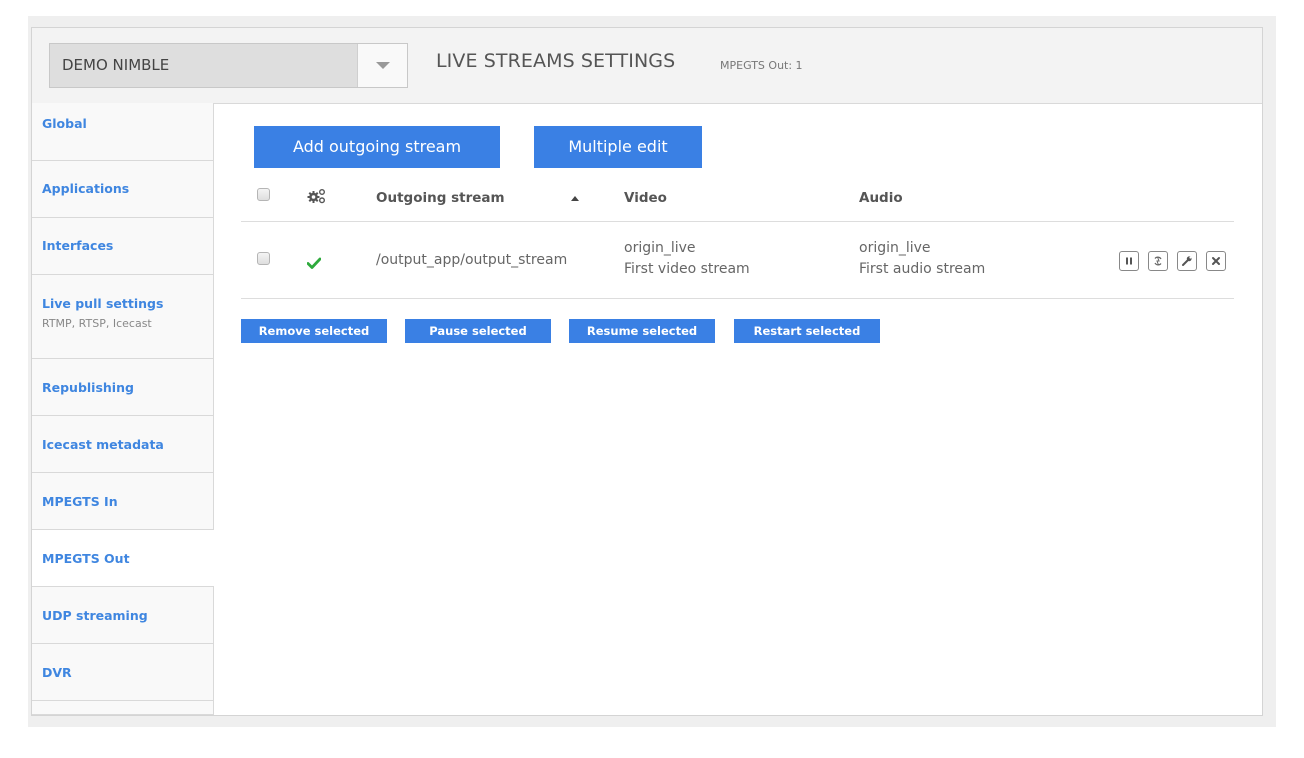 This screenshot has width=1304, height=758. I want to click on sidebar-item-mpegts-in: MPEGTS In, so click(122, 501).